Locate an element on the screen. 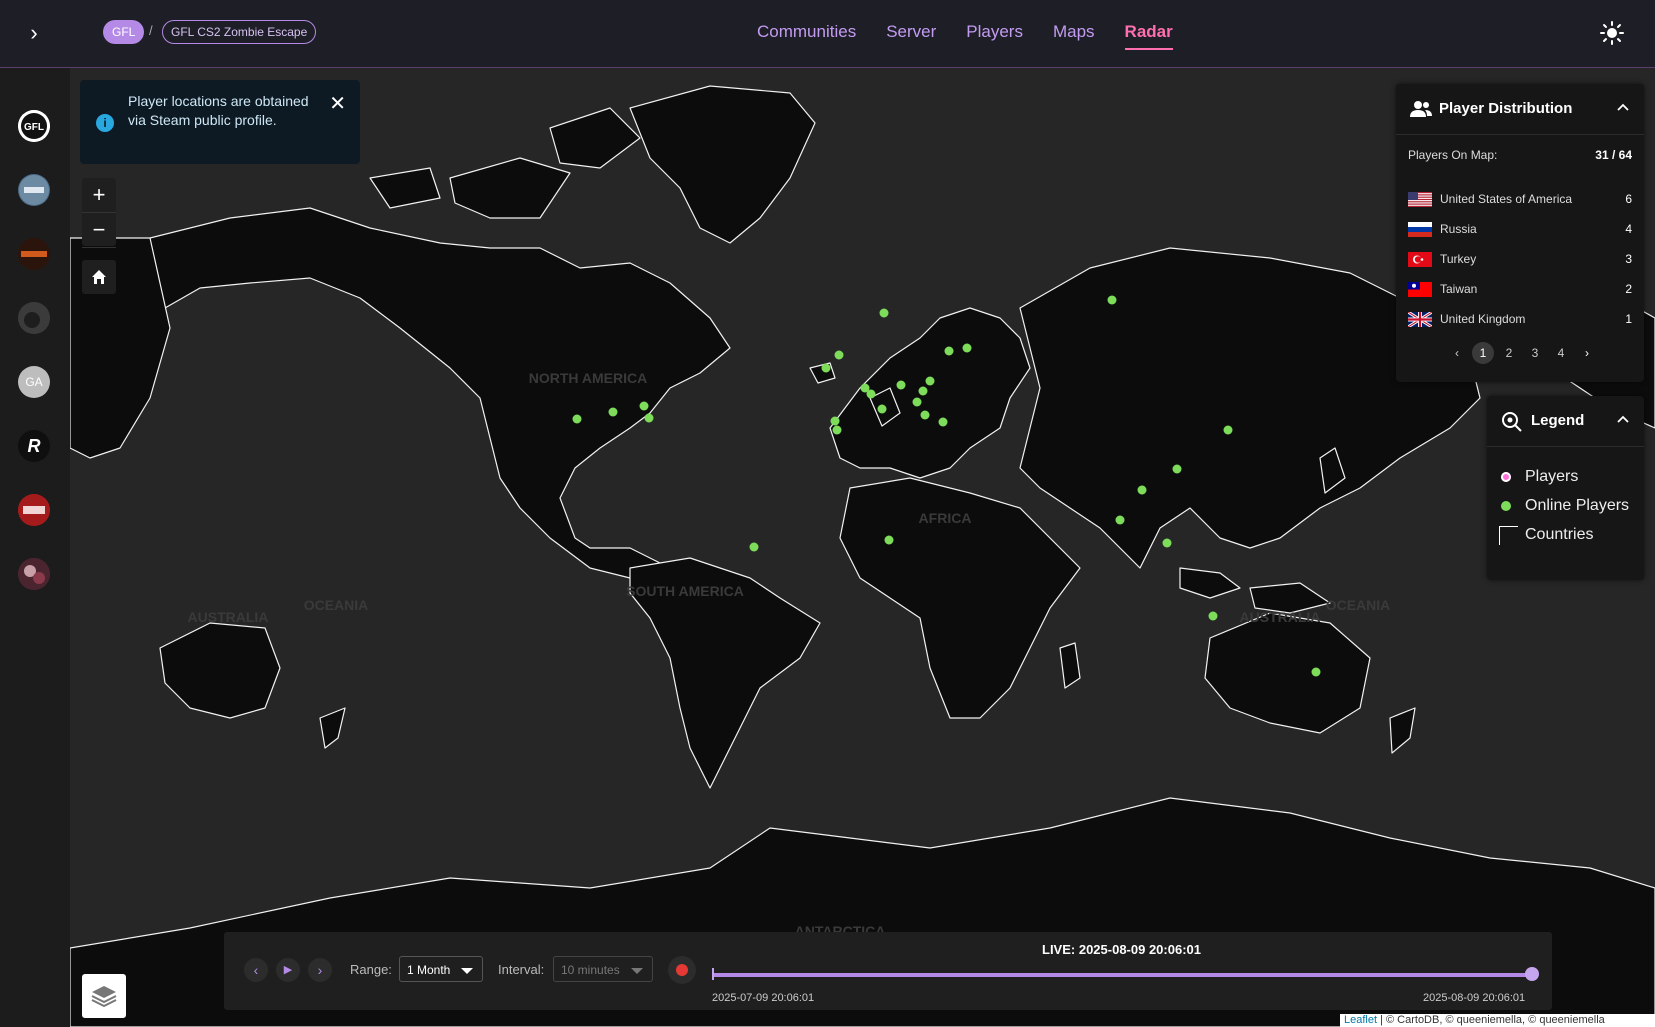 This screenshot has width=1655, height=1027. breadcrumb-server: GFL CS2 Zombie Escape is located at coordinates (239, 32).